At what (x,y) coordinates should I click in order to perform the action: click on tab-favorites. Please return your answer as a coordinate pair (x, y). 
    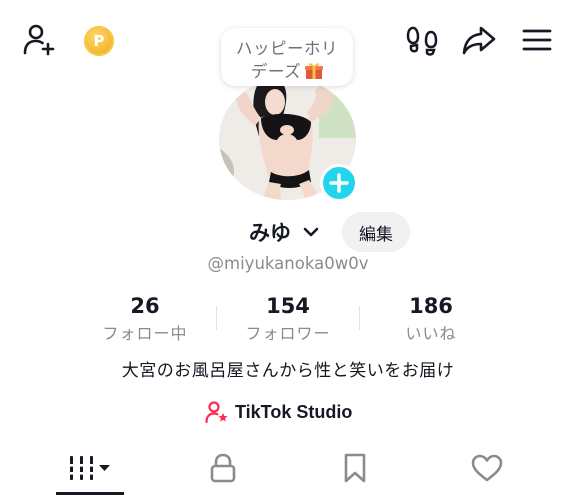
    Looking at the image, I should click on (355, 468).